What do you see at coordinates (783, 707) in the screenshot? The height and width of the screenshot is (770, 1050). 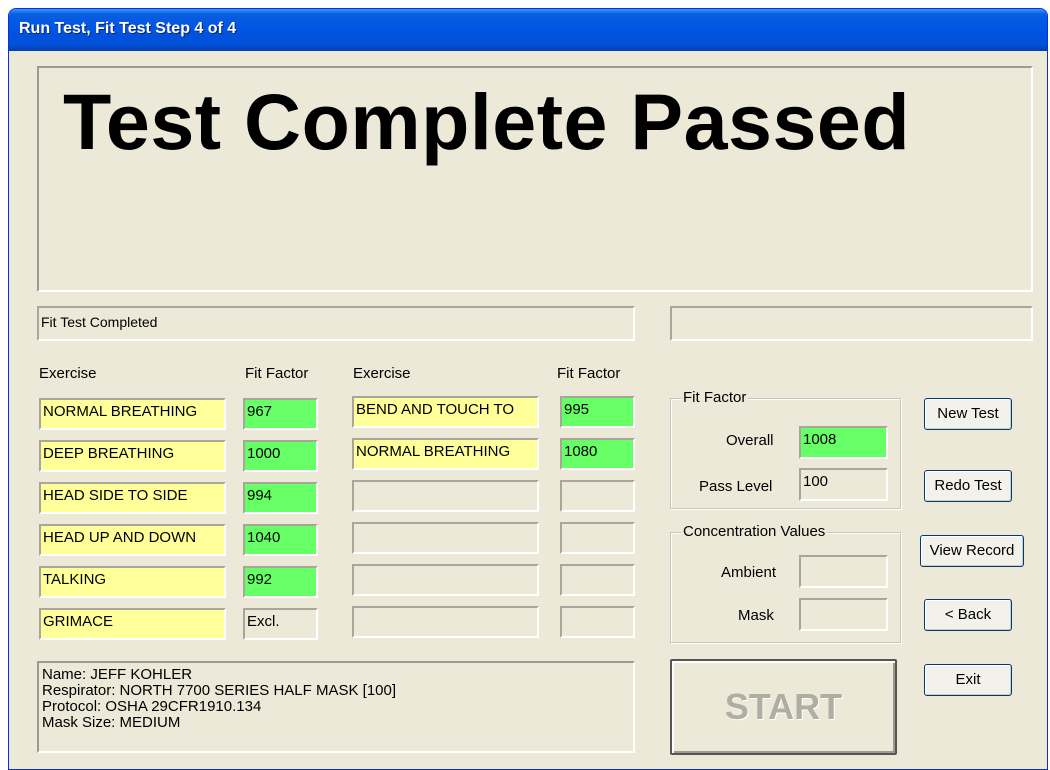 I see `start-button: START` at bounding box center [783, 707].